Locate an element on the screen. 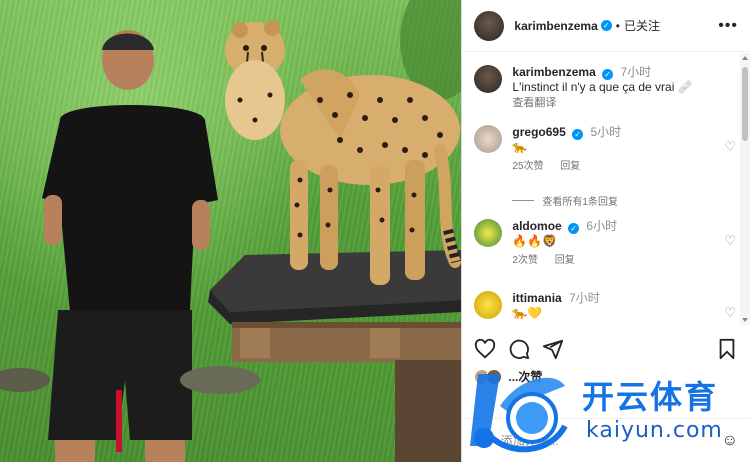 This screenshot has width=750, height=462. scroll-down-icon is located at coordinates (745, 320).